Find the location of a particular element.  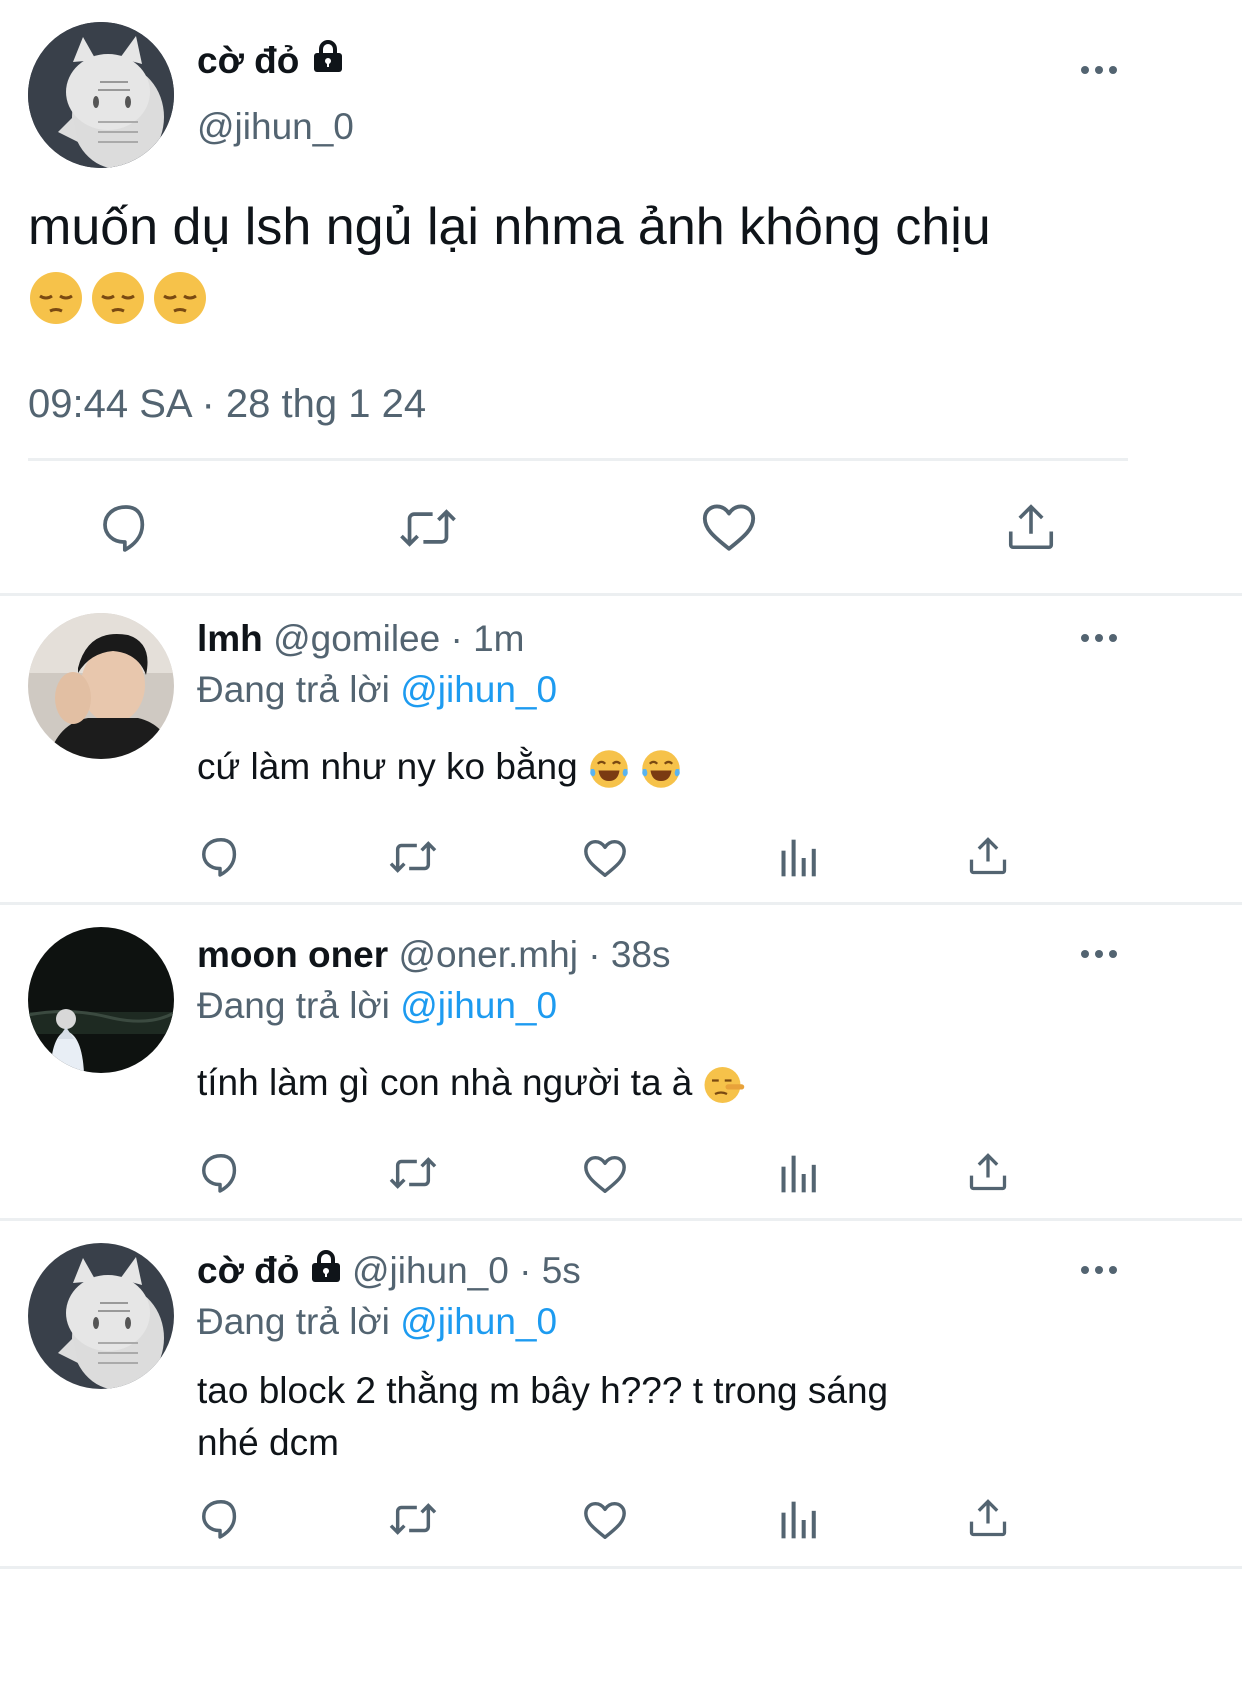

relative-time: · 1m is located at coordinates (487, 638).